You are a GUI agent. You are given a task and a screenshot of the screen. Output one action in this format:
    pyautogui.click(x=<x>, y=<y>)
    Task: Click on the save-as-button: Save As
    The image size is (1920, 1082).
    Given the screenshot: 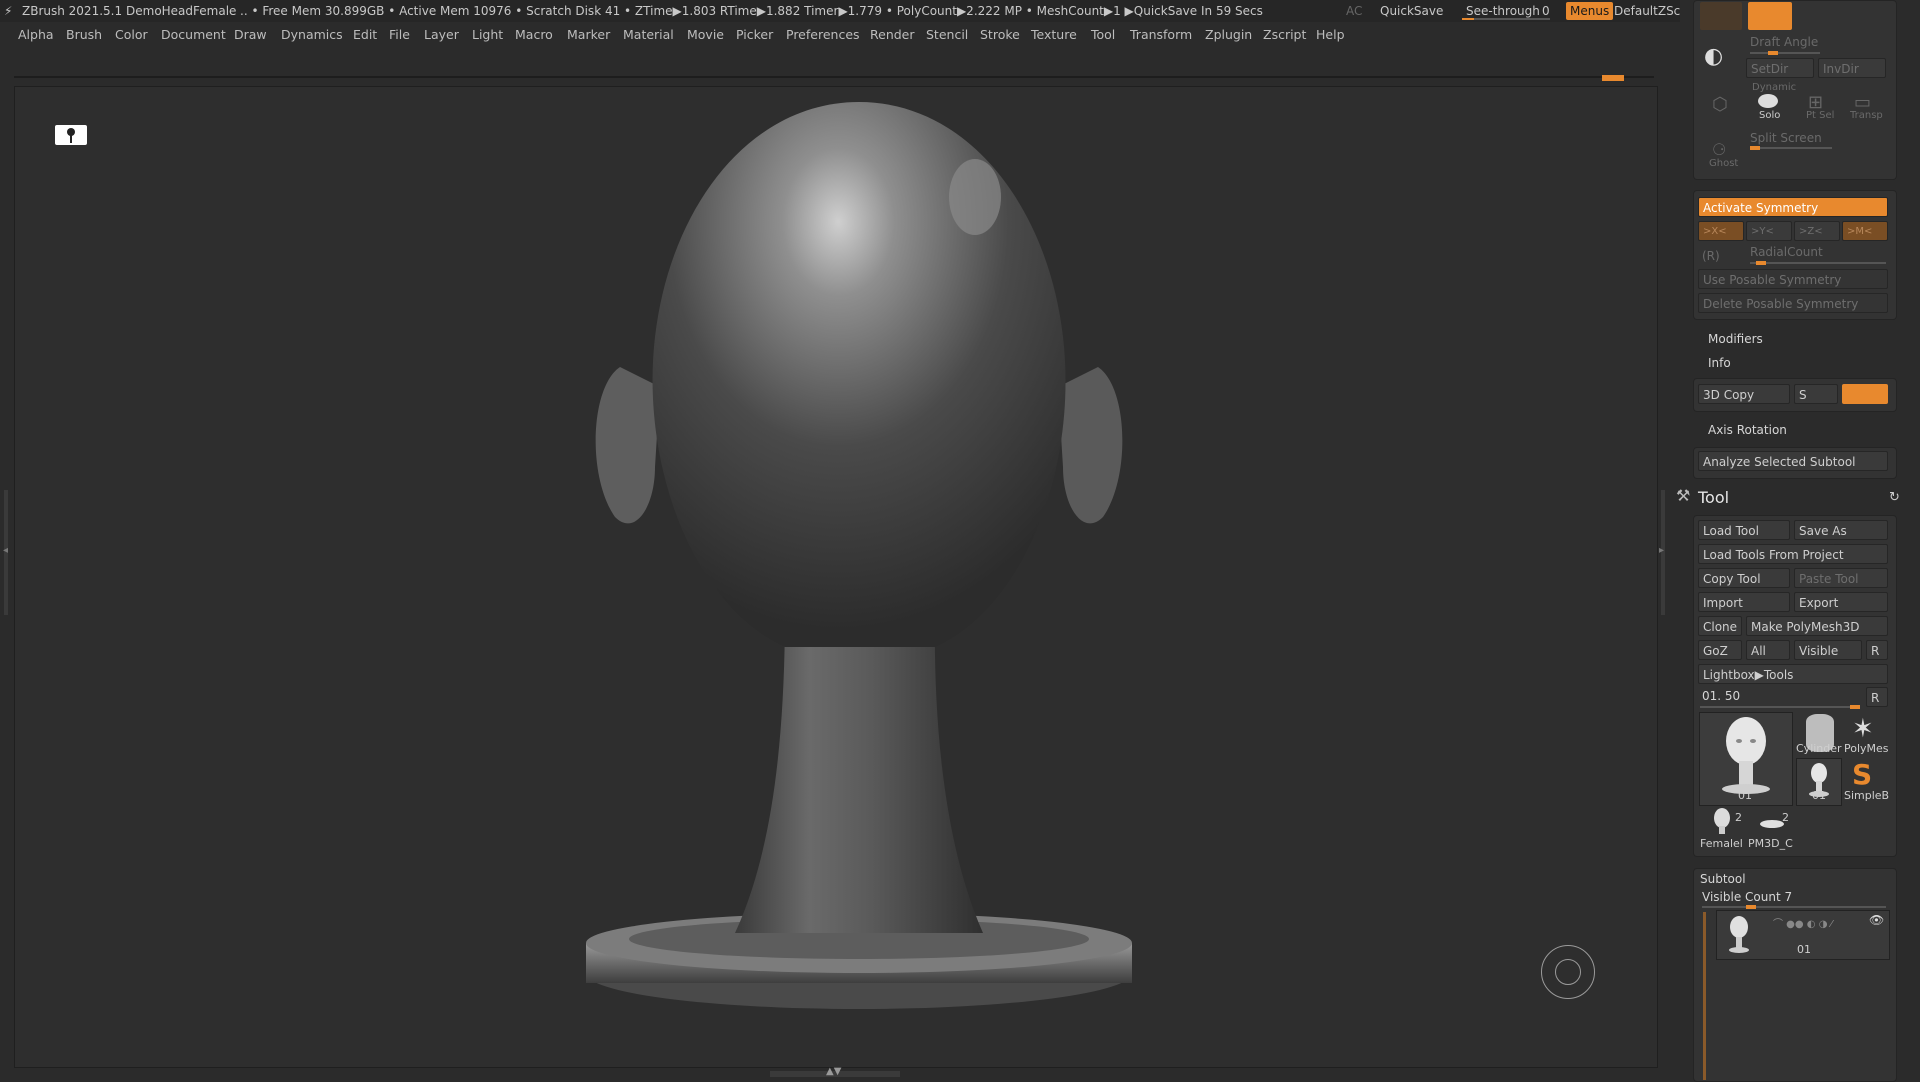 What is the action you would take?
    pyautogui.click(x=1841, y=530)
    